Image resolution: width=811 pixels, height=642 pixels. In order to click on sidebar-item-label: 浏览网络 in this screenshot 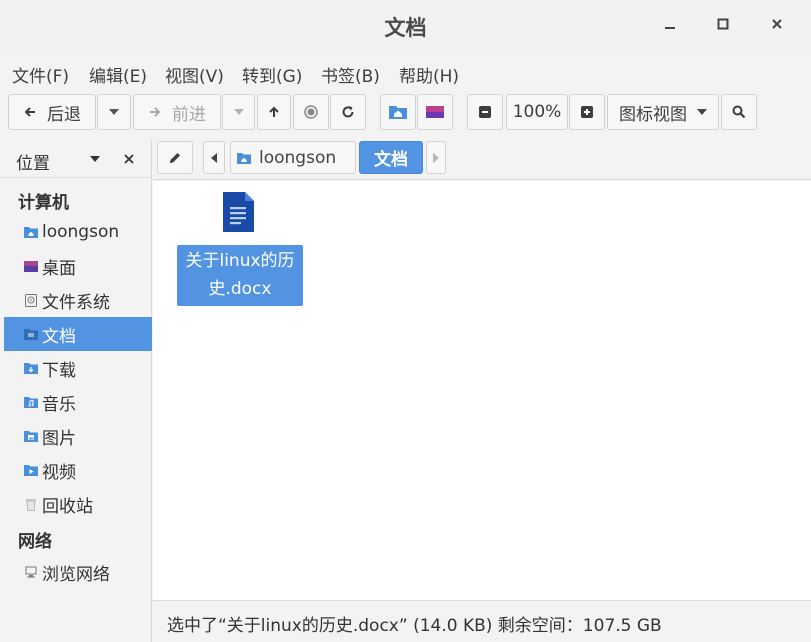, I will do `click(76, 574)`.